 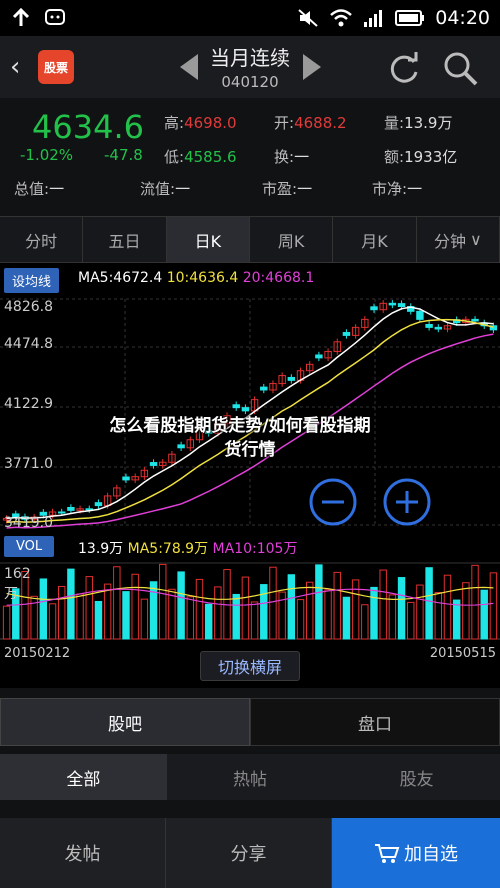 I want to click on tab-all: 全部, so click(x=83, y=777).